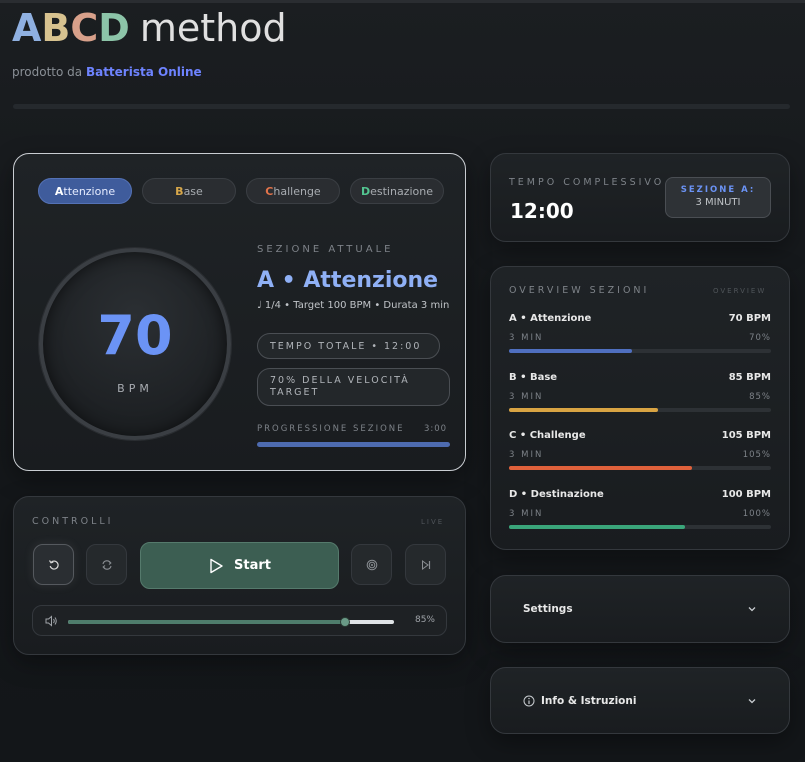  What do you see at coordinates (73, 521) in the screenshot?
I see `controls-label: CONTROLLI` at bounding box center [73, 521].